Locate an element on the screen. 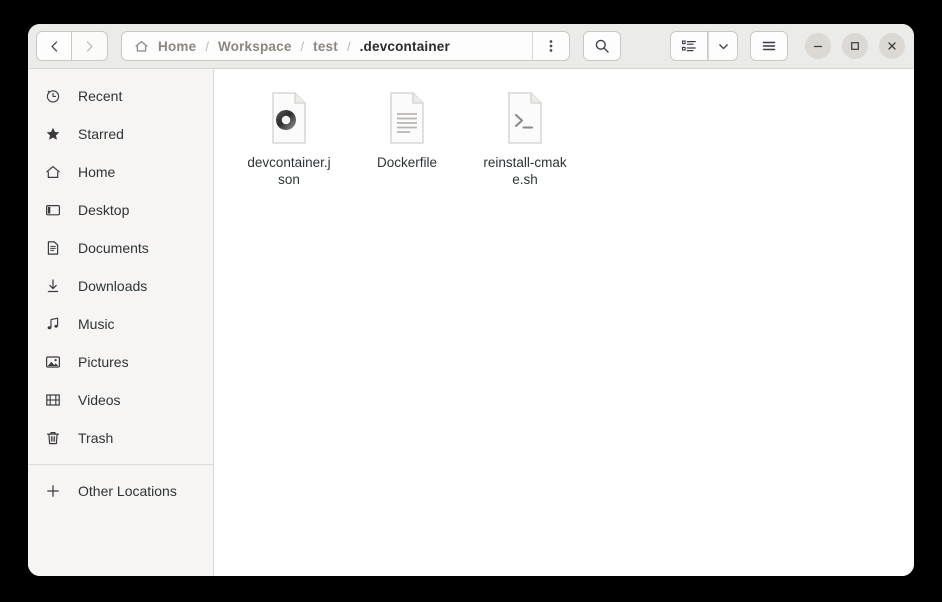 This screenshot has height=602, width=942. sidebar-item-label: Starred is located at coordinates (101, 134).